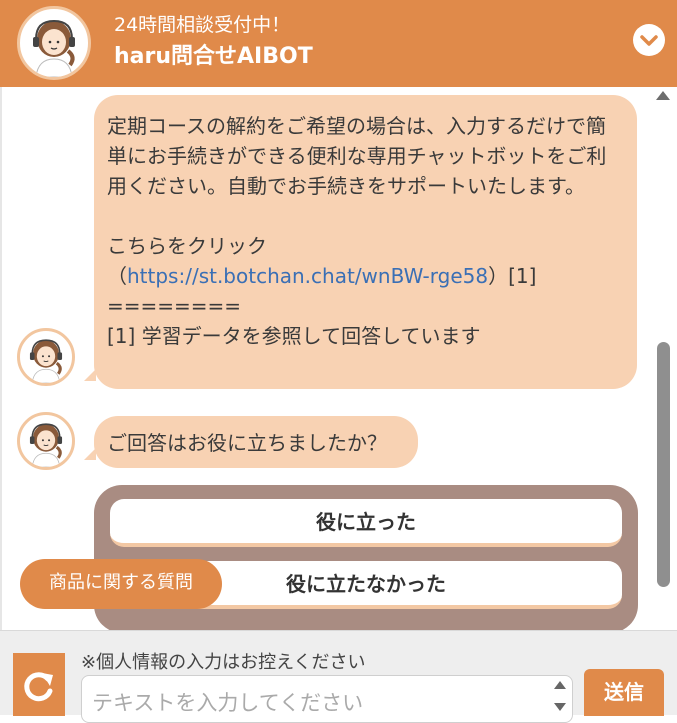 The image size is (677, 723). Describe the element at coordinates (624, 692) in the screenshot. I see `send-button: 送信` at that location.